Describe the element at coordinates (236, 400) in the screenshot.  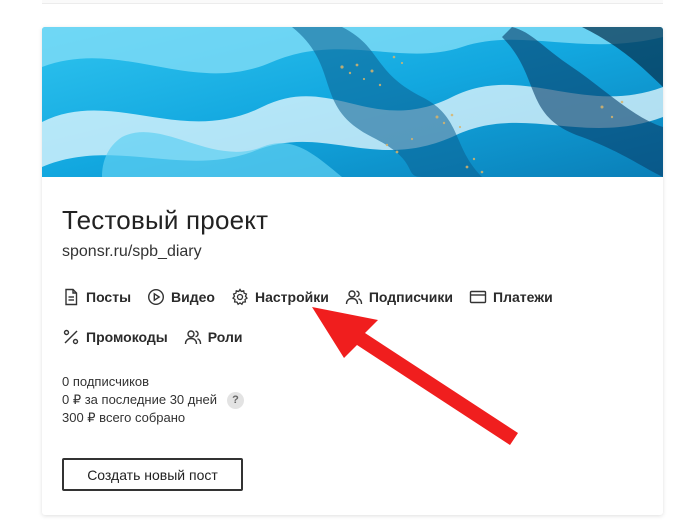
I see `help-icon: ?` at that location.